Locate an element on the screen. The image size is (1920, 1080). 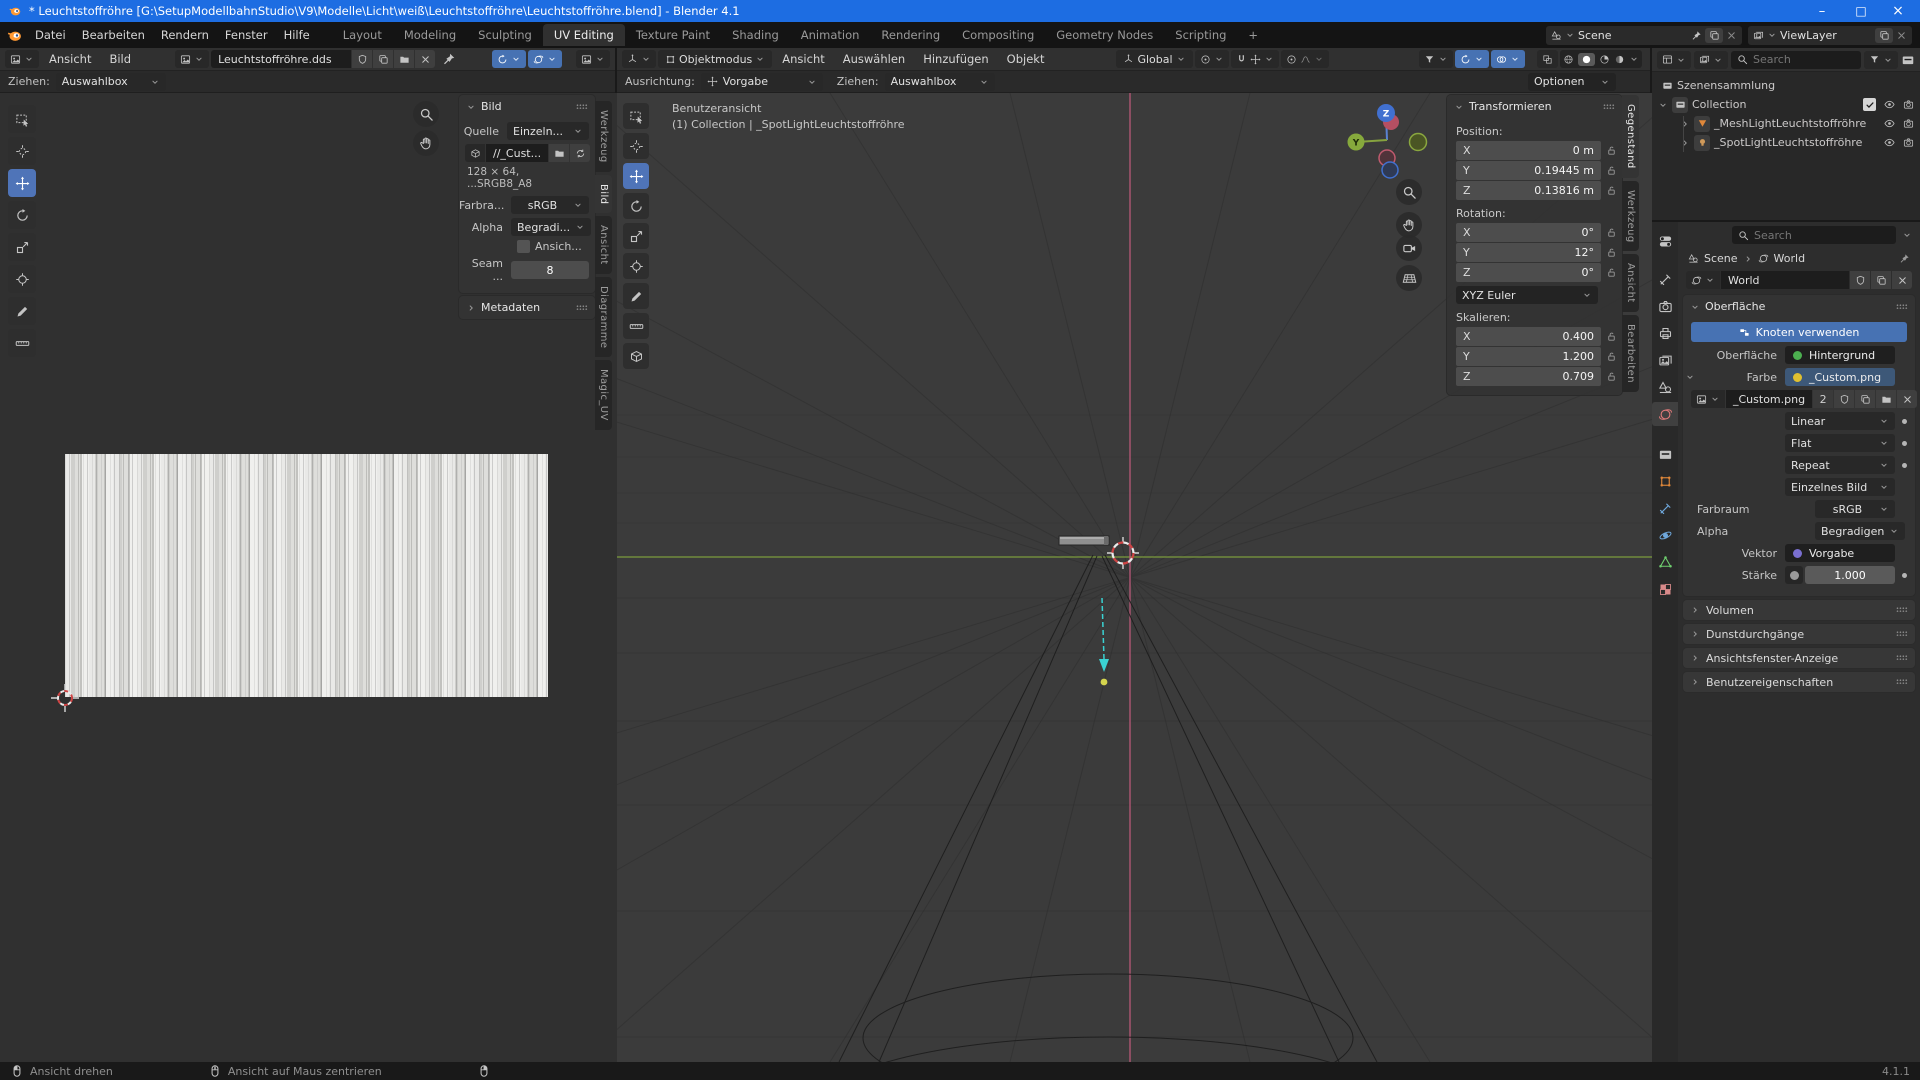
metadata-panel: Metadaten is located at coordinates (527, 307).